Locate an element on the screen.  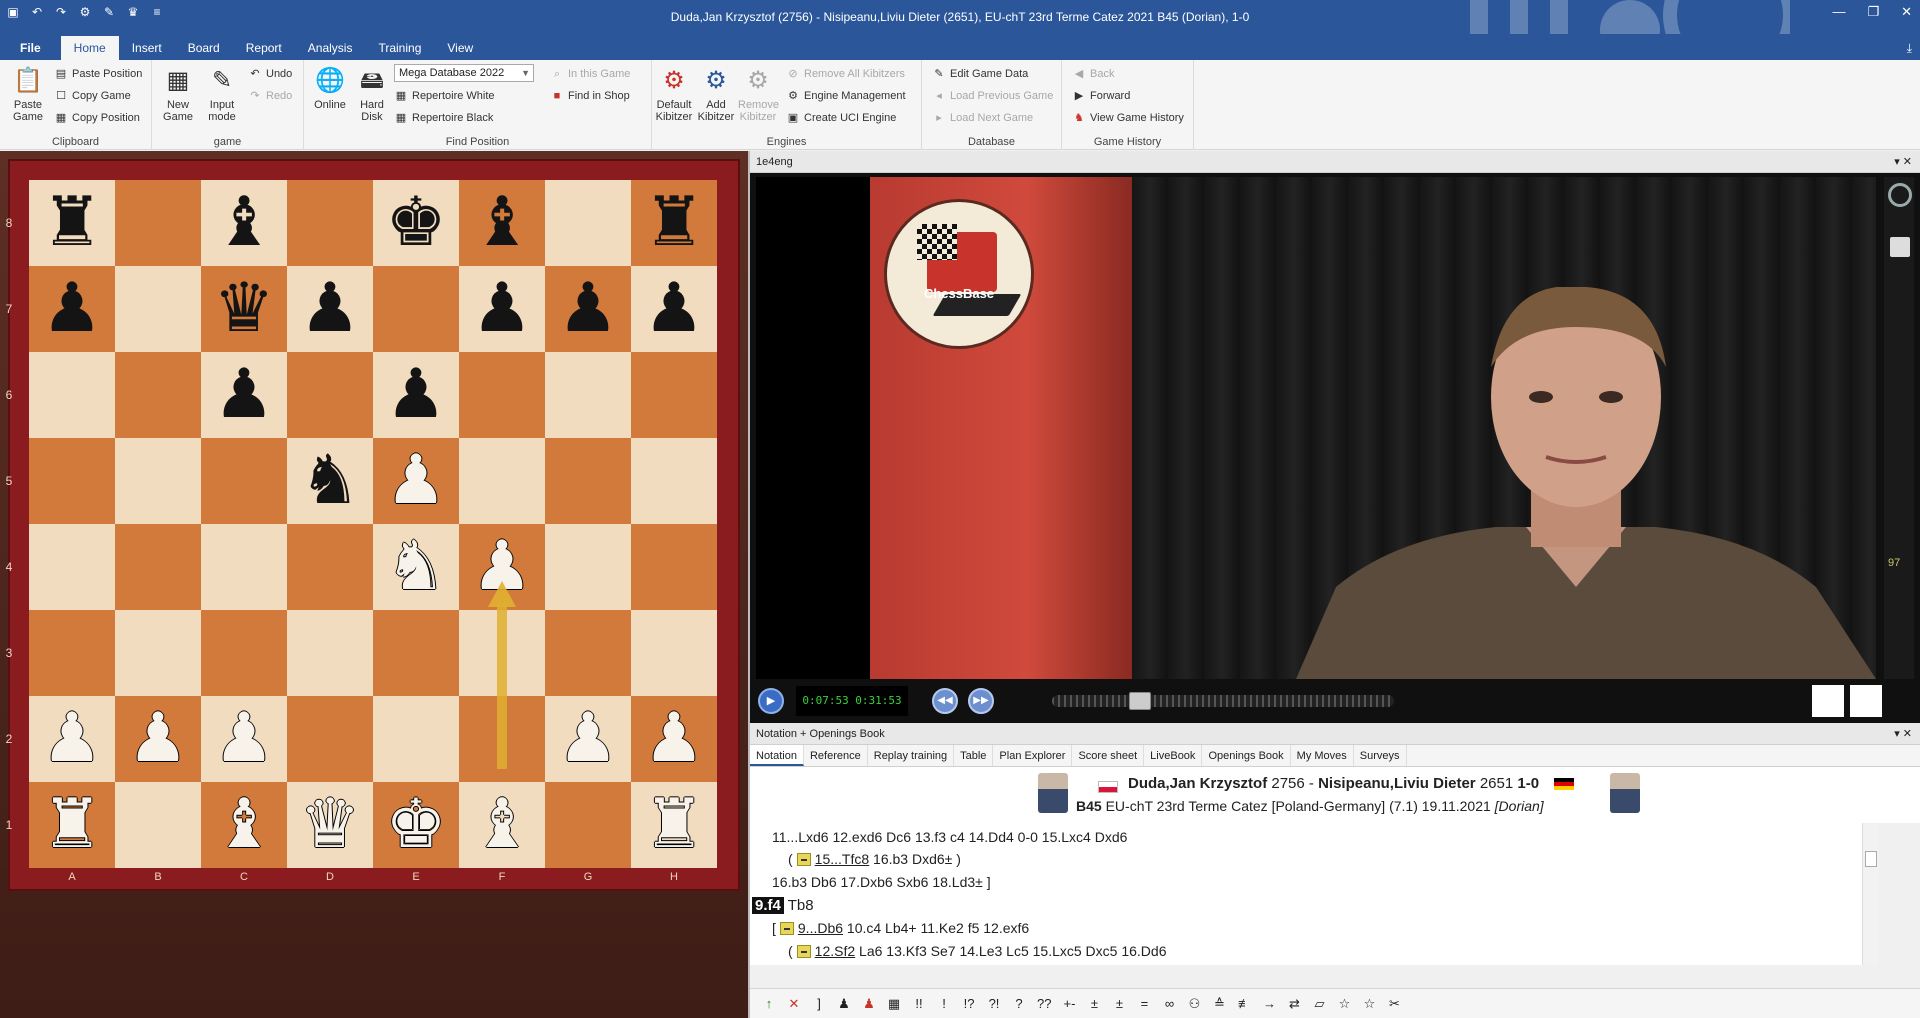
repertoire-white-button: ▦ Repertoire White is located at coordinates (444, 96).